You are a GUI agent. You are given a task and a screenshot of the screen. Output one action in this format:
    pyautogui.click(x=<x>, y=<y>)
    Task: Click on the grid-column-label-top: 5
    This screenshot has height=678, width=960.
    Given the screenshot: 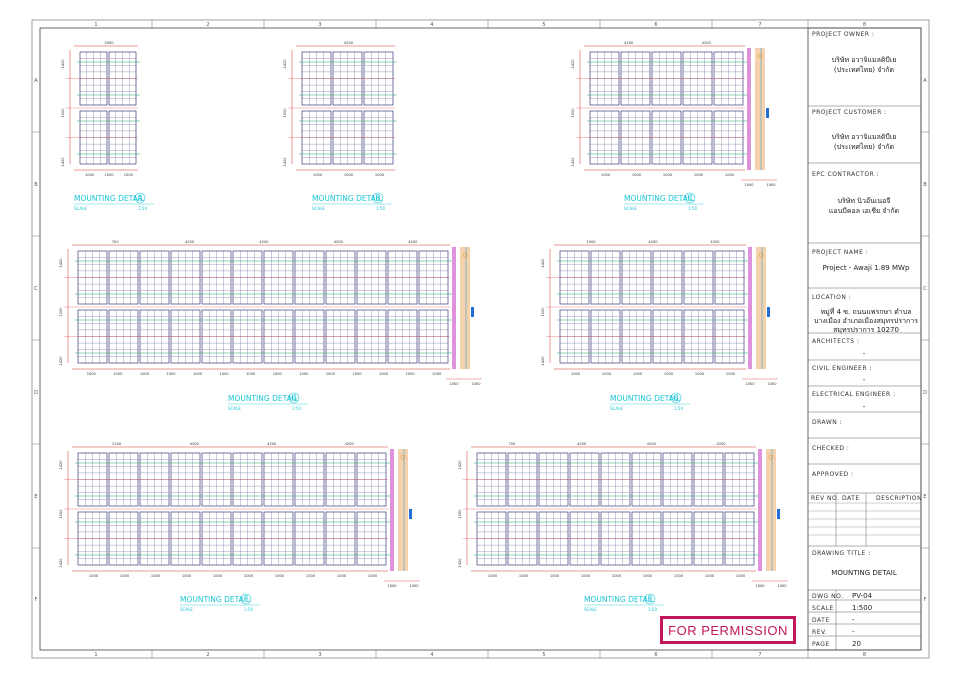 What is the action you would take?
    pyautogui.click(x=543, y=25)
    